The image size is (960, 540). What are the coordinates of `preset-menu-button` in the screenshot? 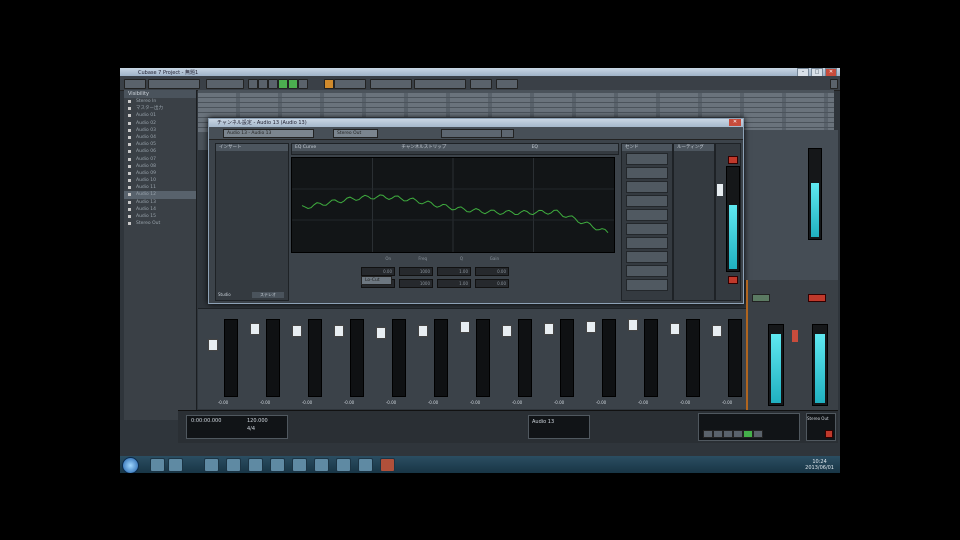 It's located at (507, 133).